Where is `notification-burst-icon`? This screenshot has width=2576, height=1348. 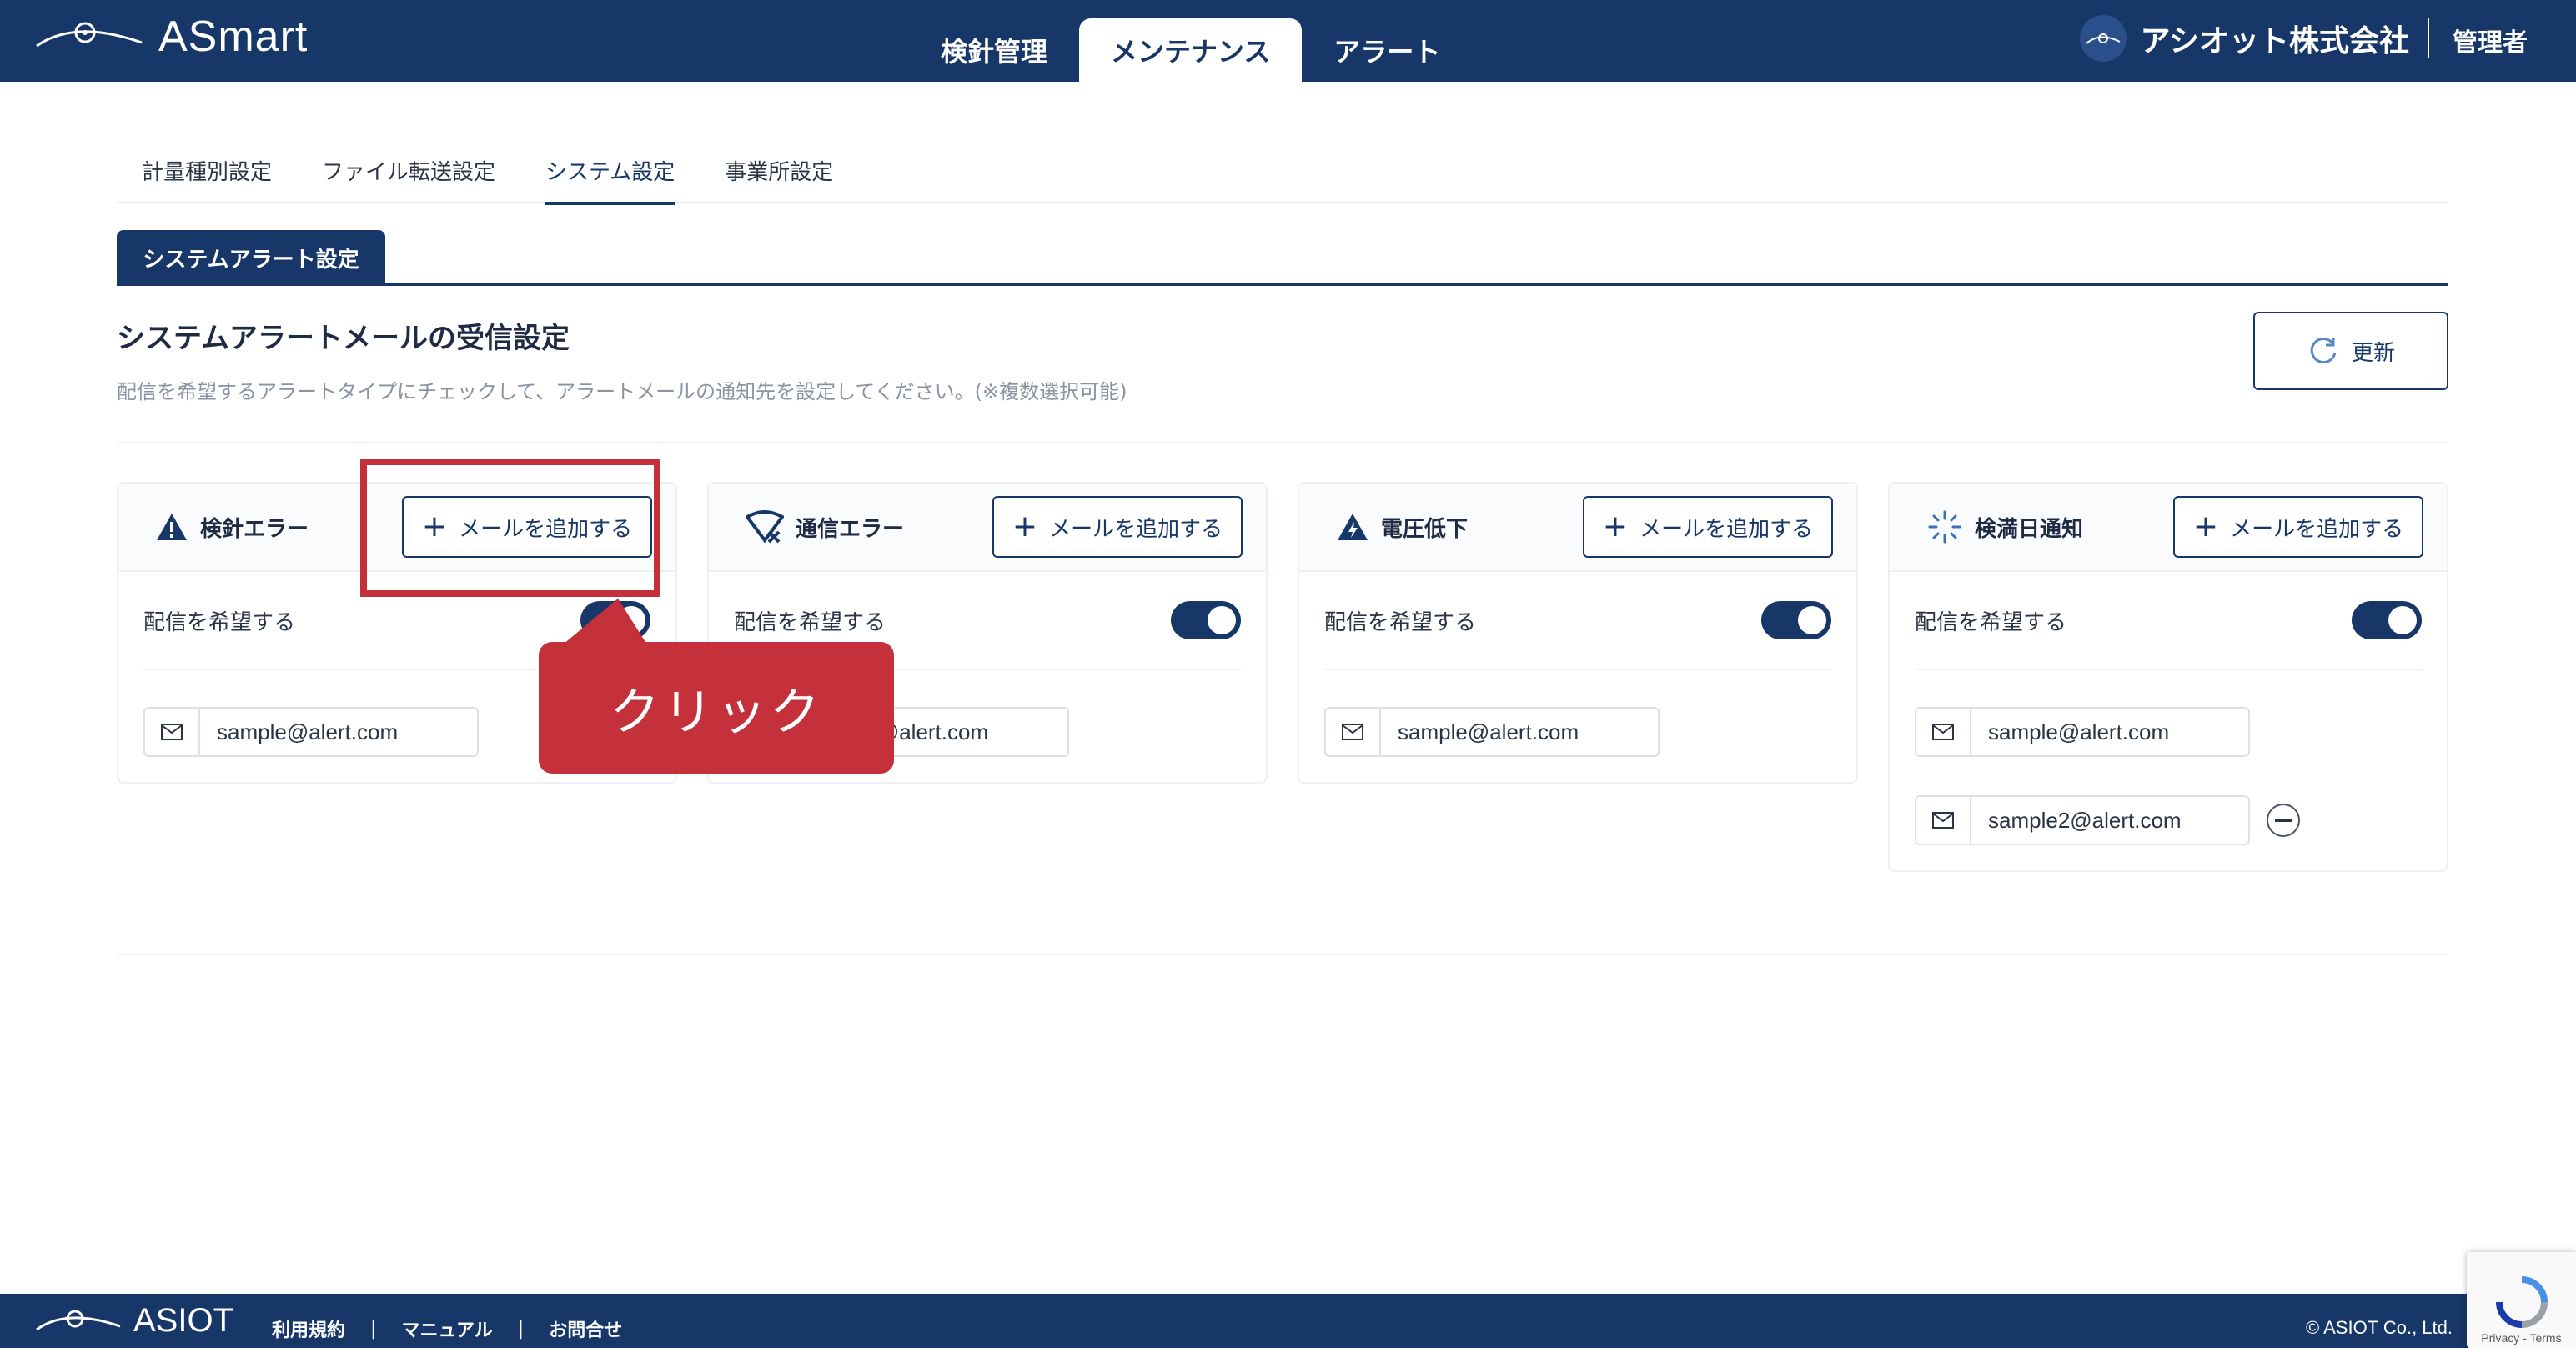 notification-burst-icon is located at coordinates (1944, 527).